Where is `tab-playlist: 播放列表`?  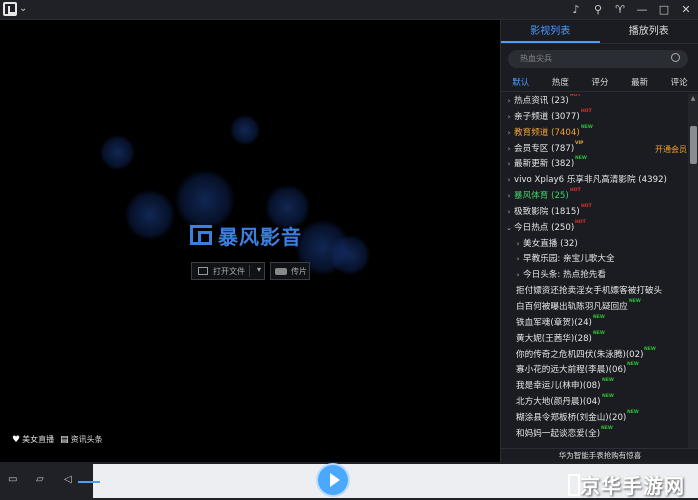 tab-playlist: 播放列表 is located at coordinates (649, 31).